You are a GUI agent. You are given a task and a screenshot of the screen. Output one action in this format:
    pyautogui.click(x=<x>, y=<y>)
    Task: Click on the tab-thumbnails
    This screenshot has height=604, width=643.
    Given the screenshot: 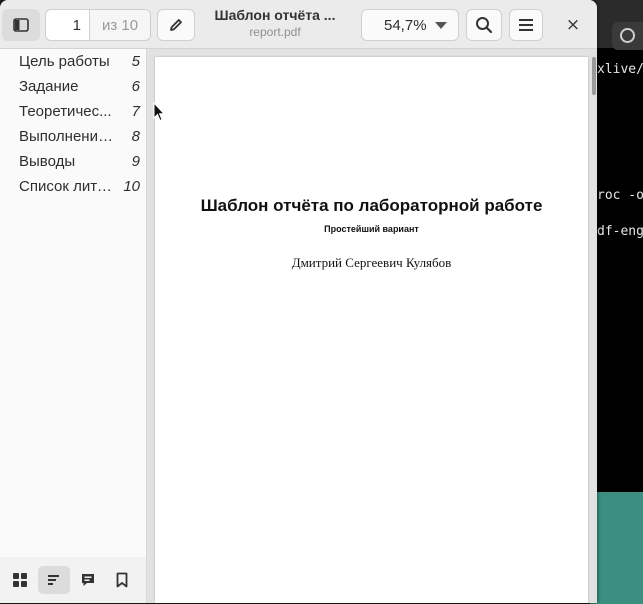 What is the action you would take?
    pyautogui.click(x=20, y=580)
    